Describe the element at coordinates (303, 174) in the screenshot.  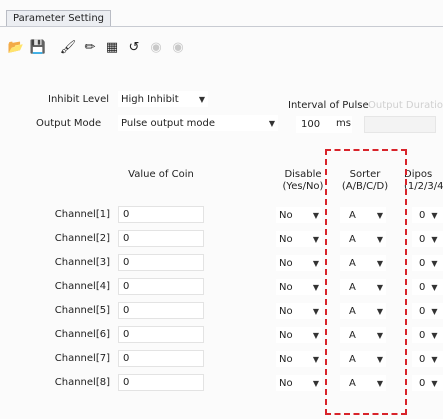
I see `header-disable-line1: Disable` at that location.